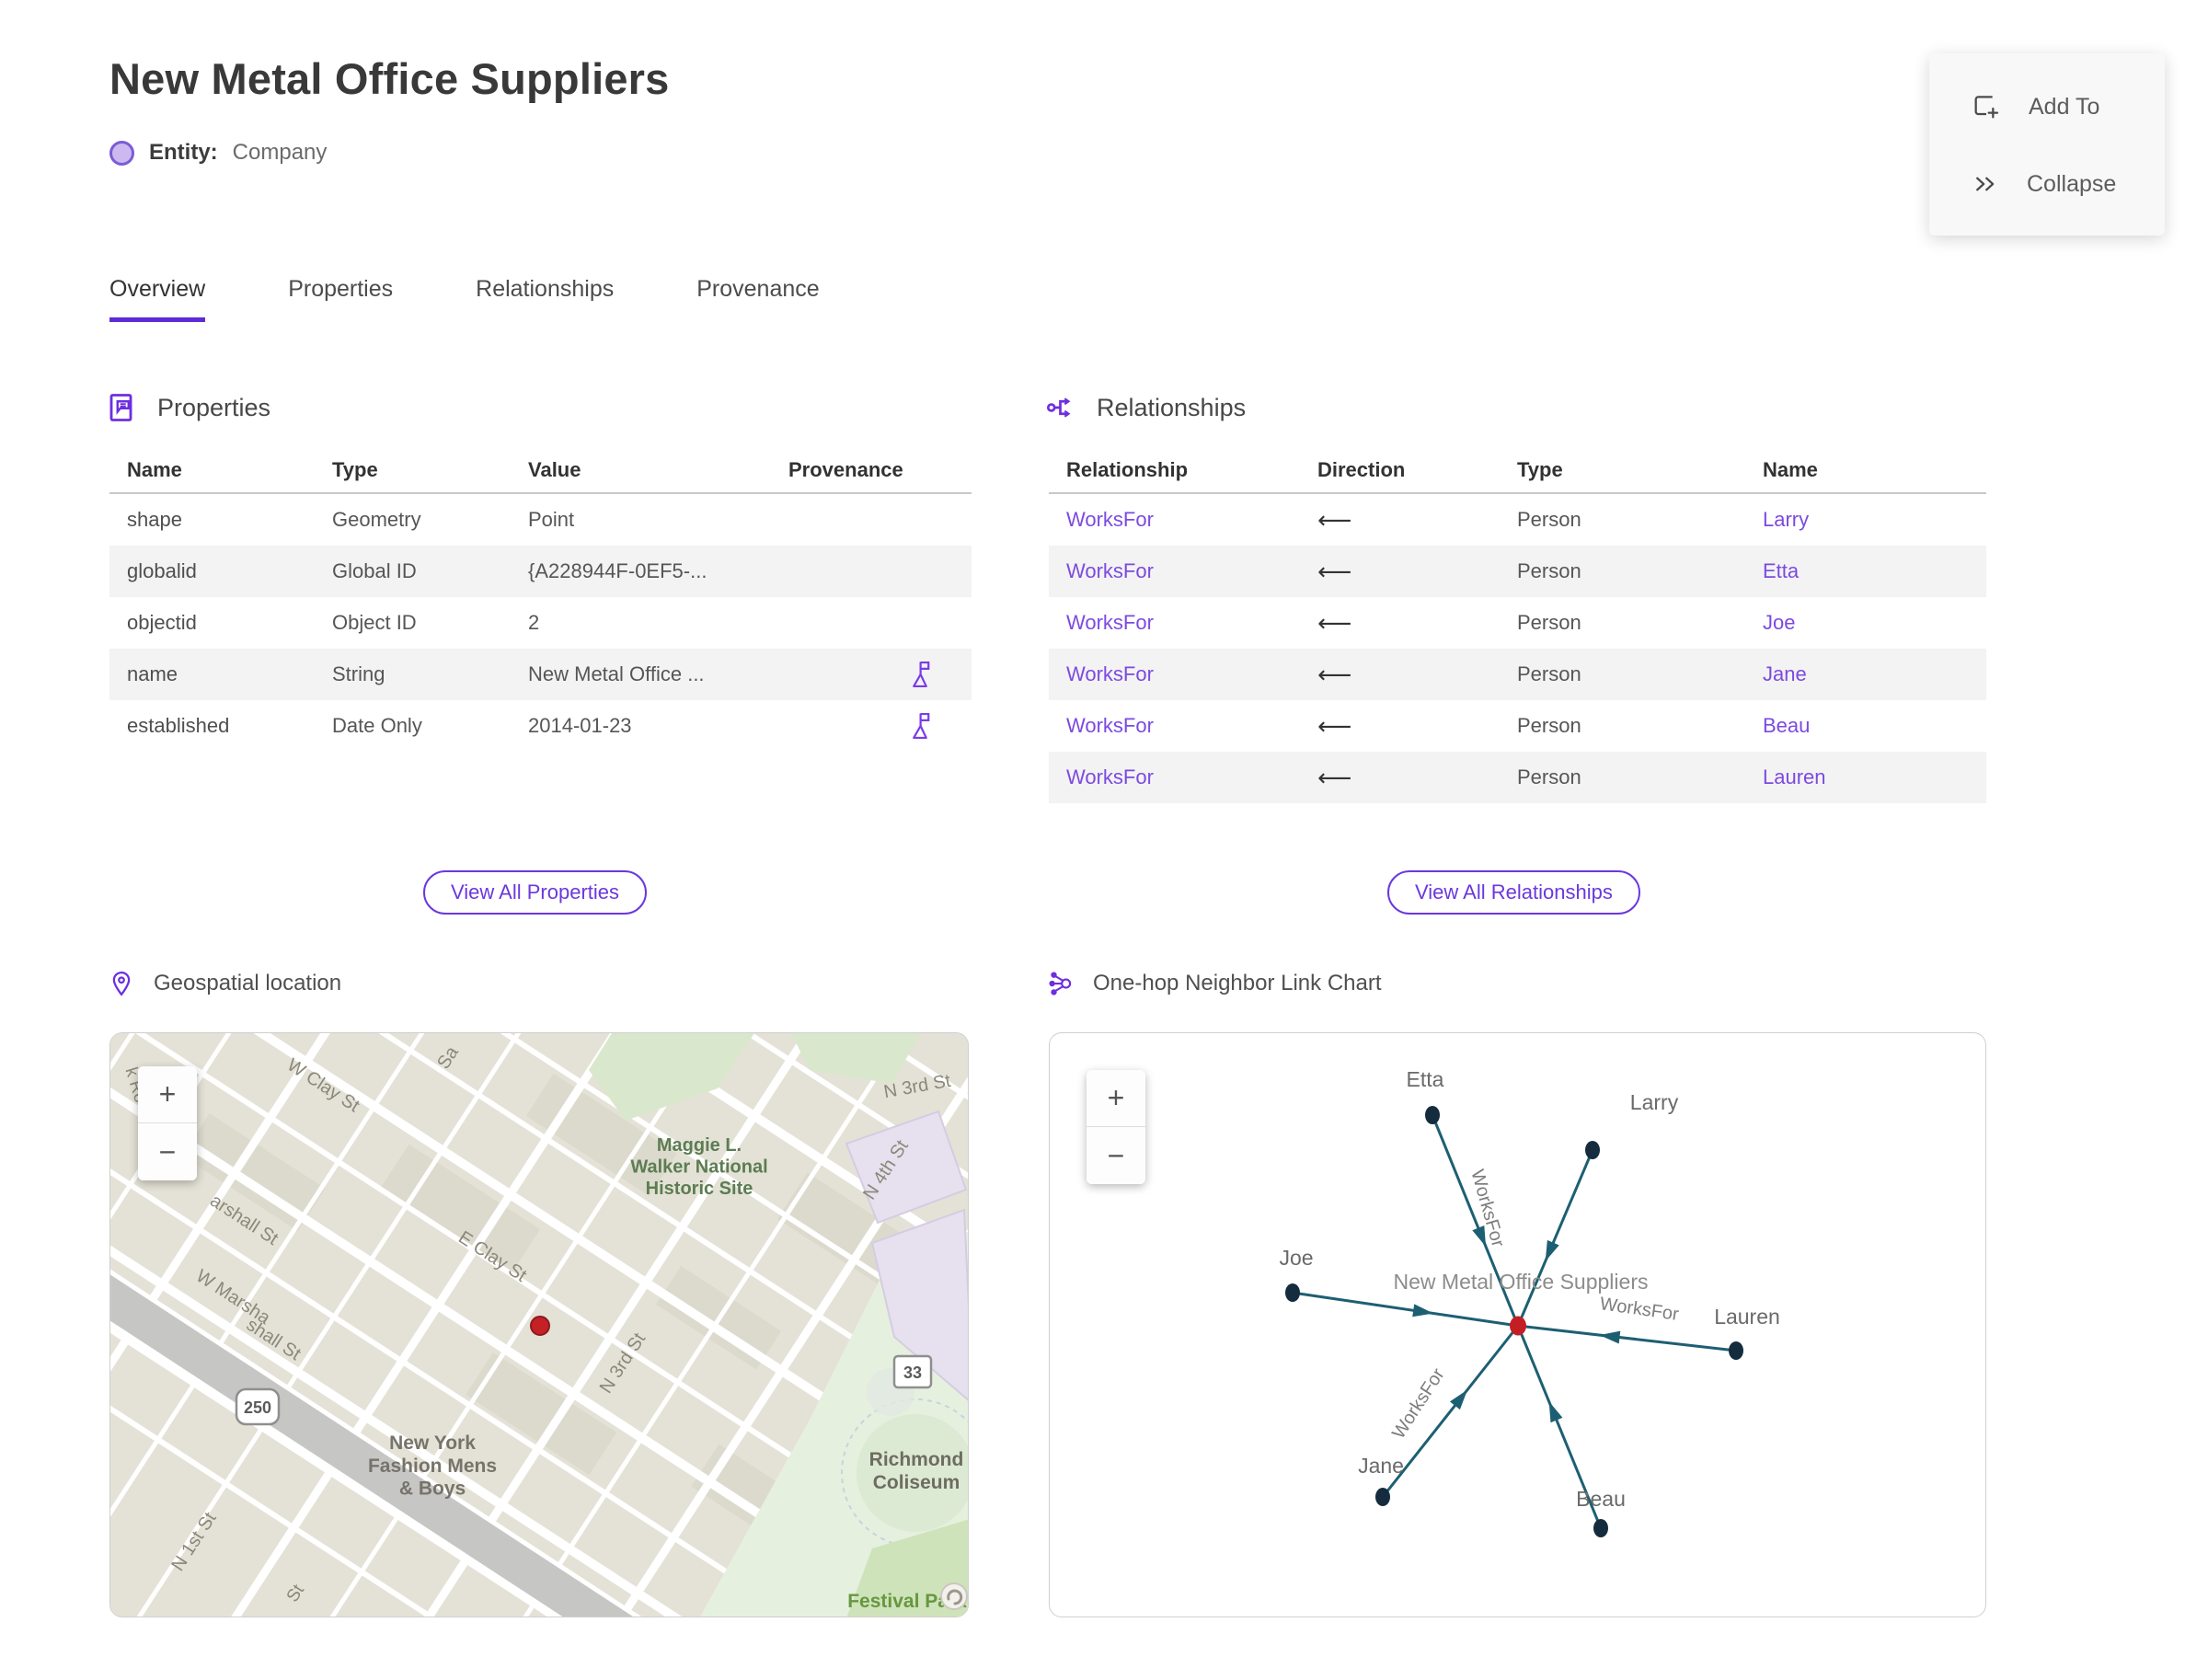 This screenshot has height=1680, width=2208. What do you see at coordinates (1334, 519) in the screenshot?
I see `direction-arrow: ⟵` at bounding box center [1334, 519].